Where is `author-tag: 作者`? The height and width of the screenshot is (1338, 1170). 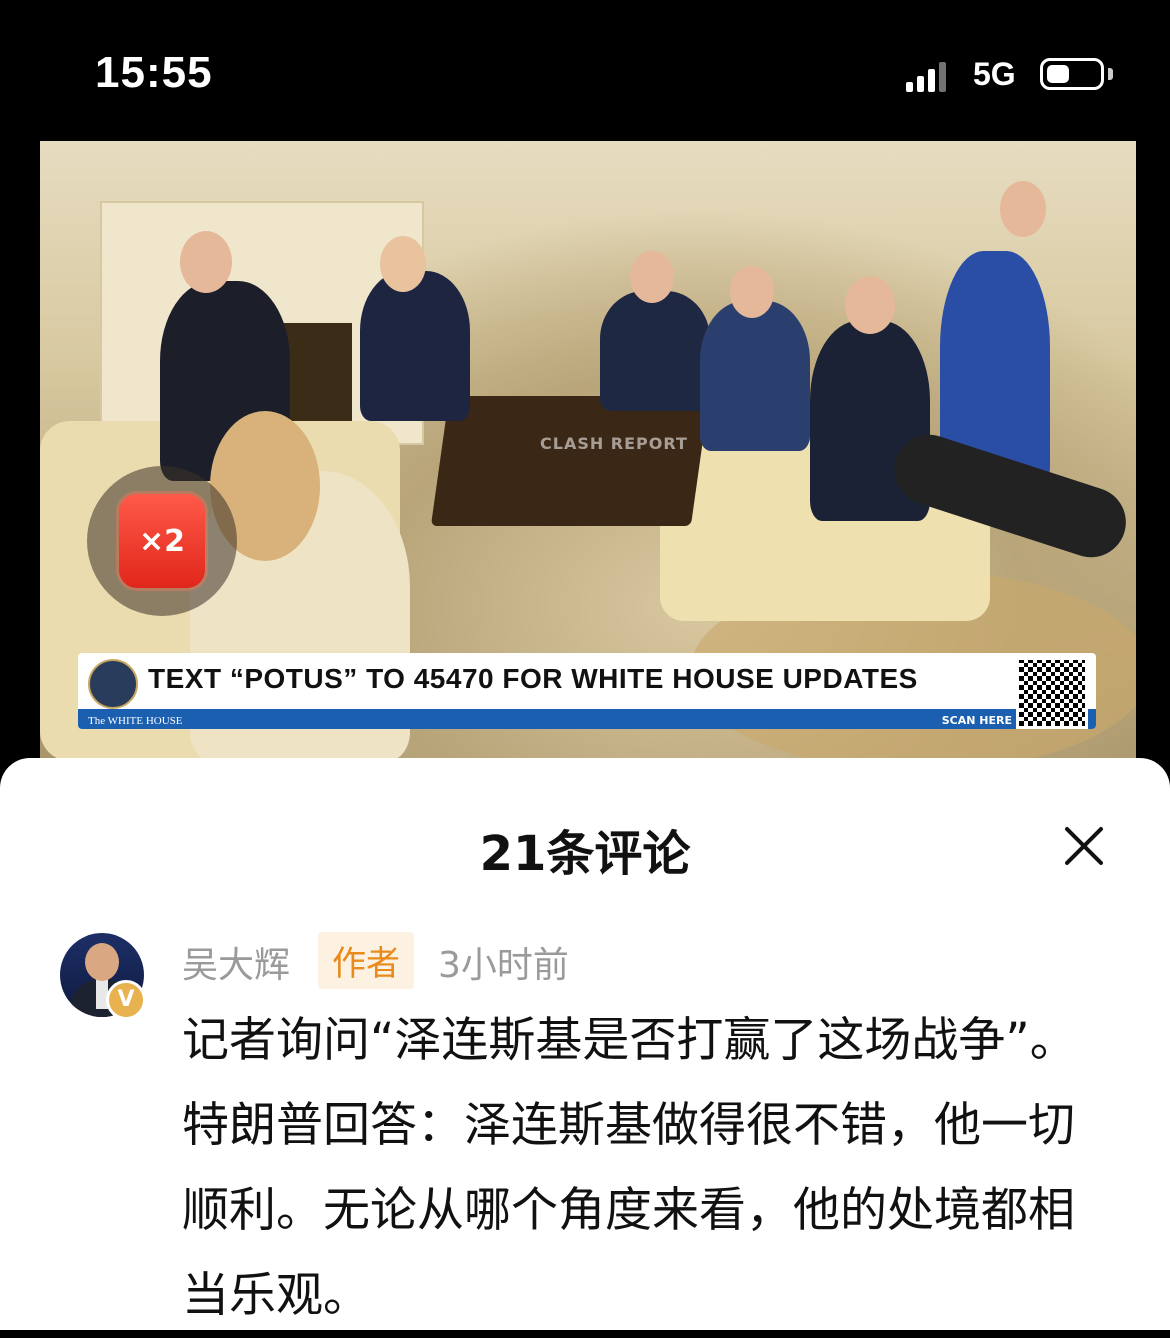
author-tag: 作者 is located at coordinates (366, 960).